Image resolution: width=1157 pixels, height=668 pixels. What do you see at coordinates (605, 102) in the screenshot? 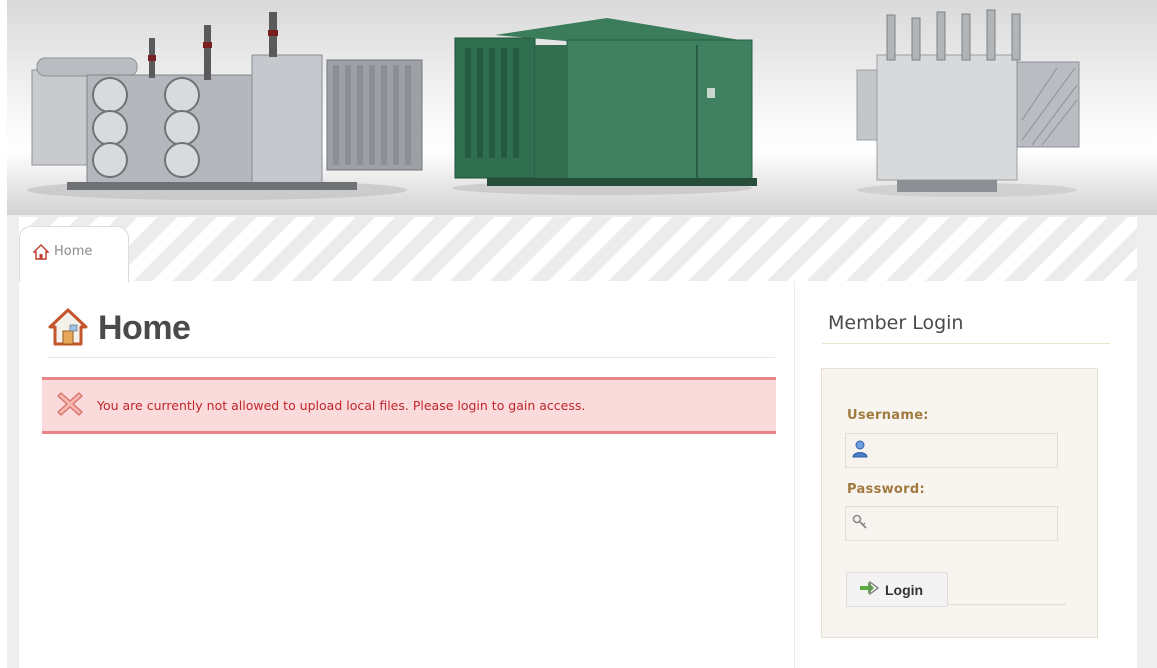
I see `pad-mount-transformer-image` at bounding box center [605, 102].